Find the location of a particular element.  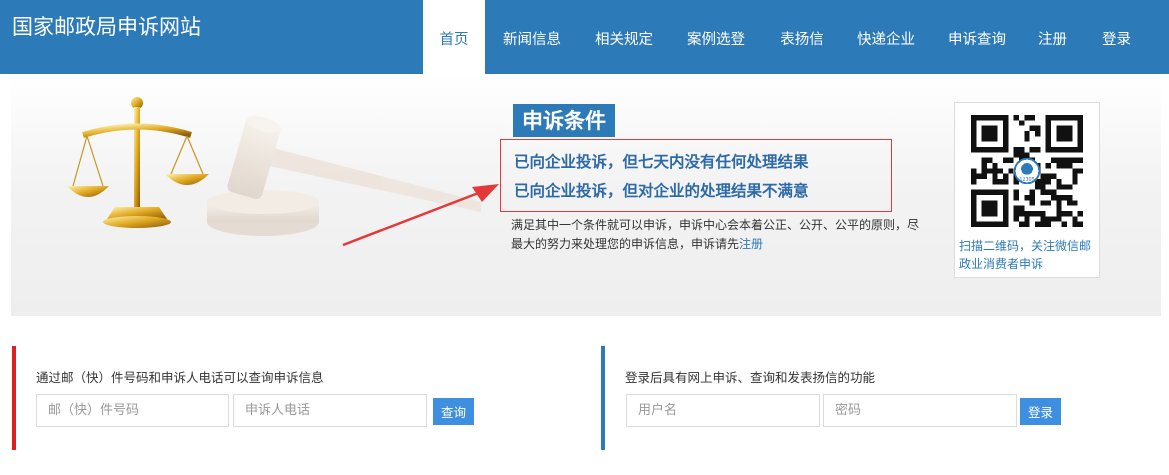

nav-item-complaint-query: 申诉查询 is located at coordinates (977, 37).